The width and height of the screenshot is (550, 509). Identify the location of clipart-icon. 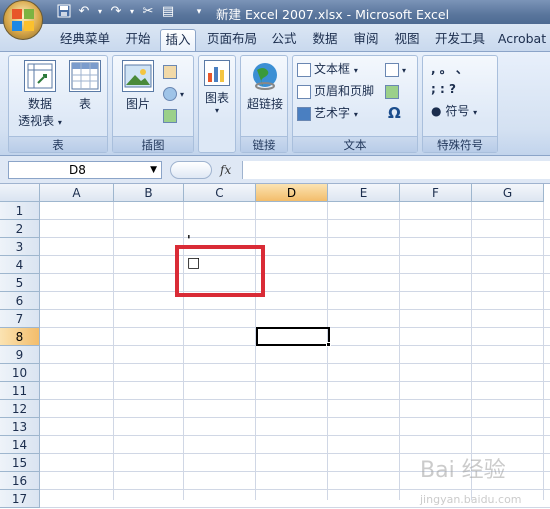
(170, 71).